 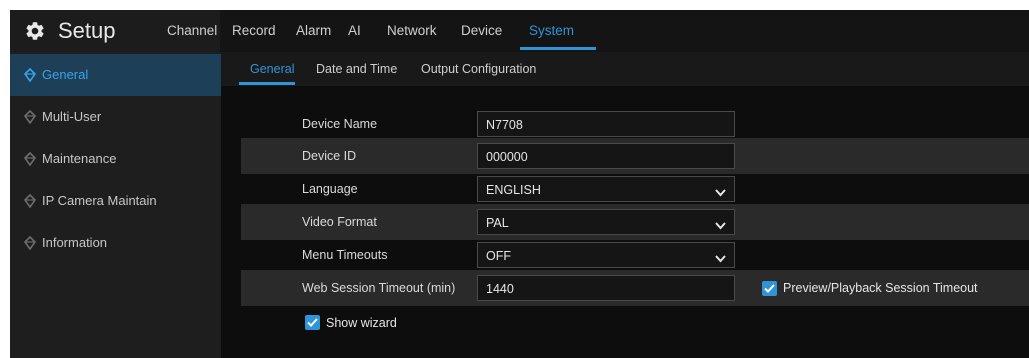 What do you see at coordinates (606, 255) in the screenshot?
I see `menu-timeouts-select: OFF` at bounding box center [606, 255].